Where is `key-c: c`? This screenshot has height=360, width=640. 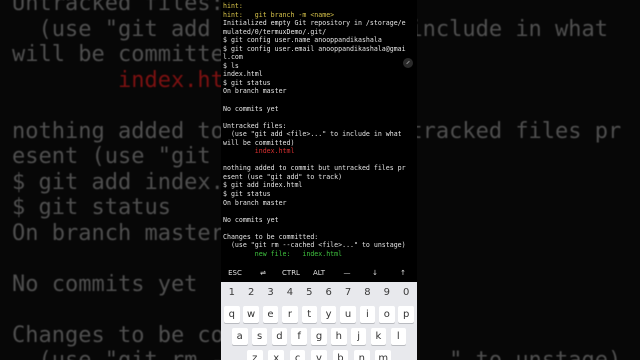 key-c: c is located at coordinates (297, 355).